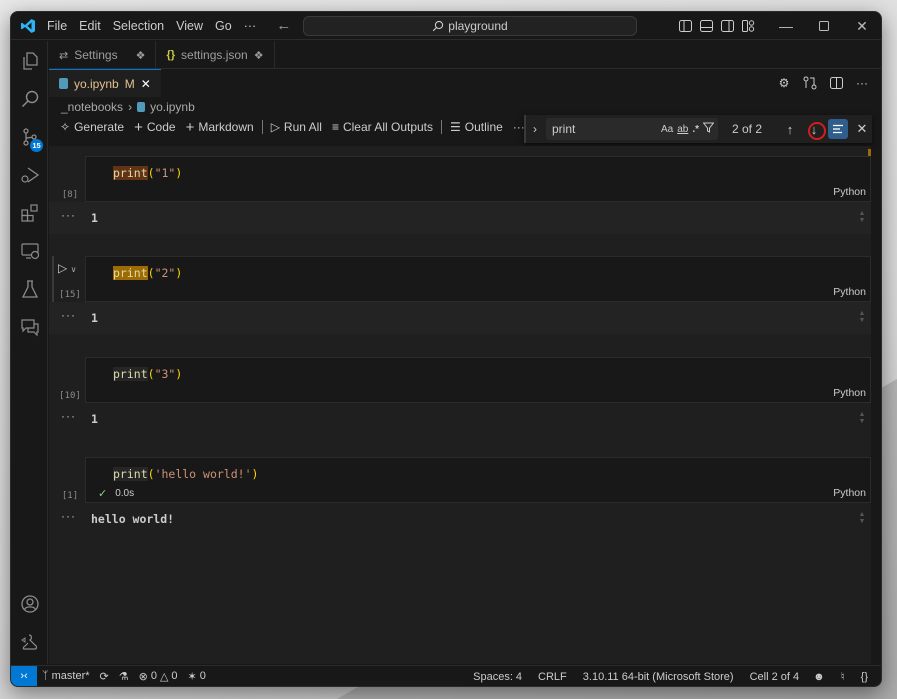 The image size is (897, 699). What do you see at coordinates (296, 127) in the screenshot?
I see `run-all-button: ▷ Run All` at bounding box center [296, 127].